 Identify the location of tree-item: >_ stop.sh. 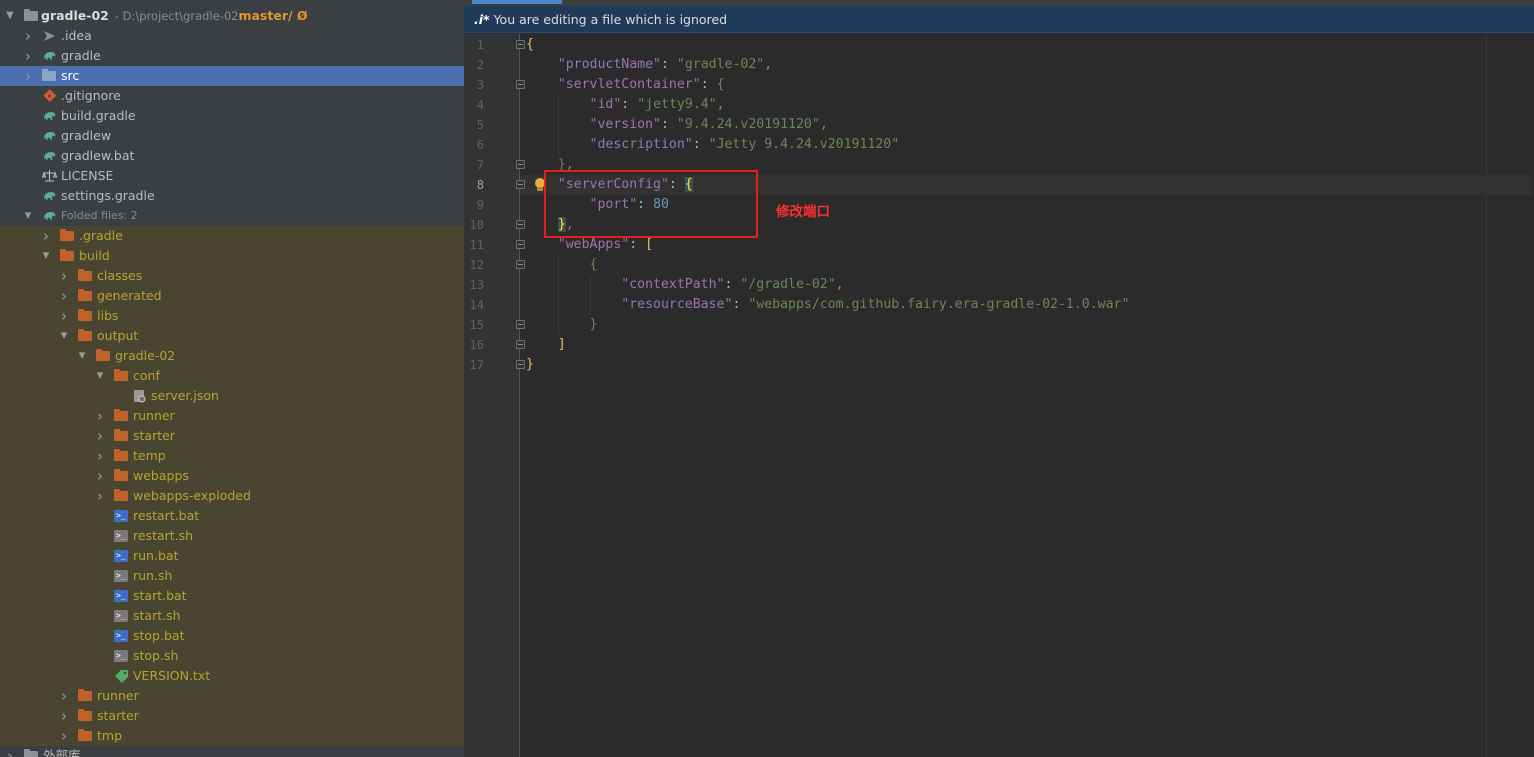
(232, 656).